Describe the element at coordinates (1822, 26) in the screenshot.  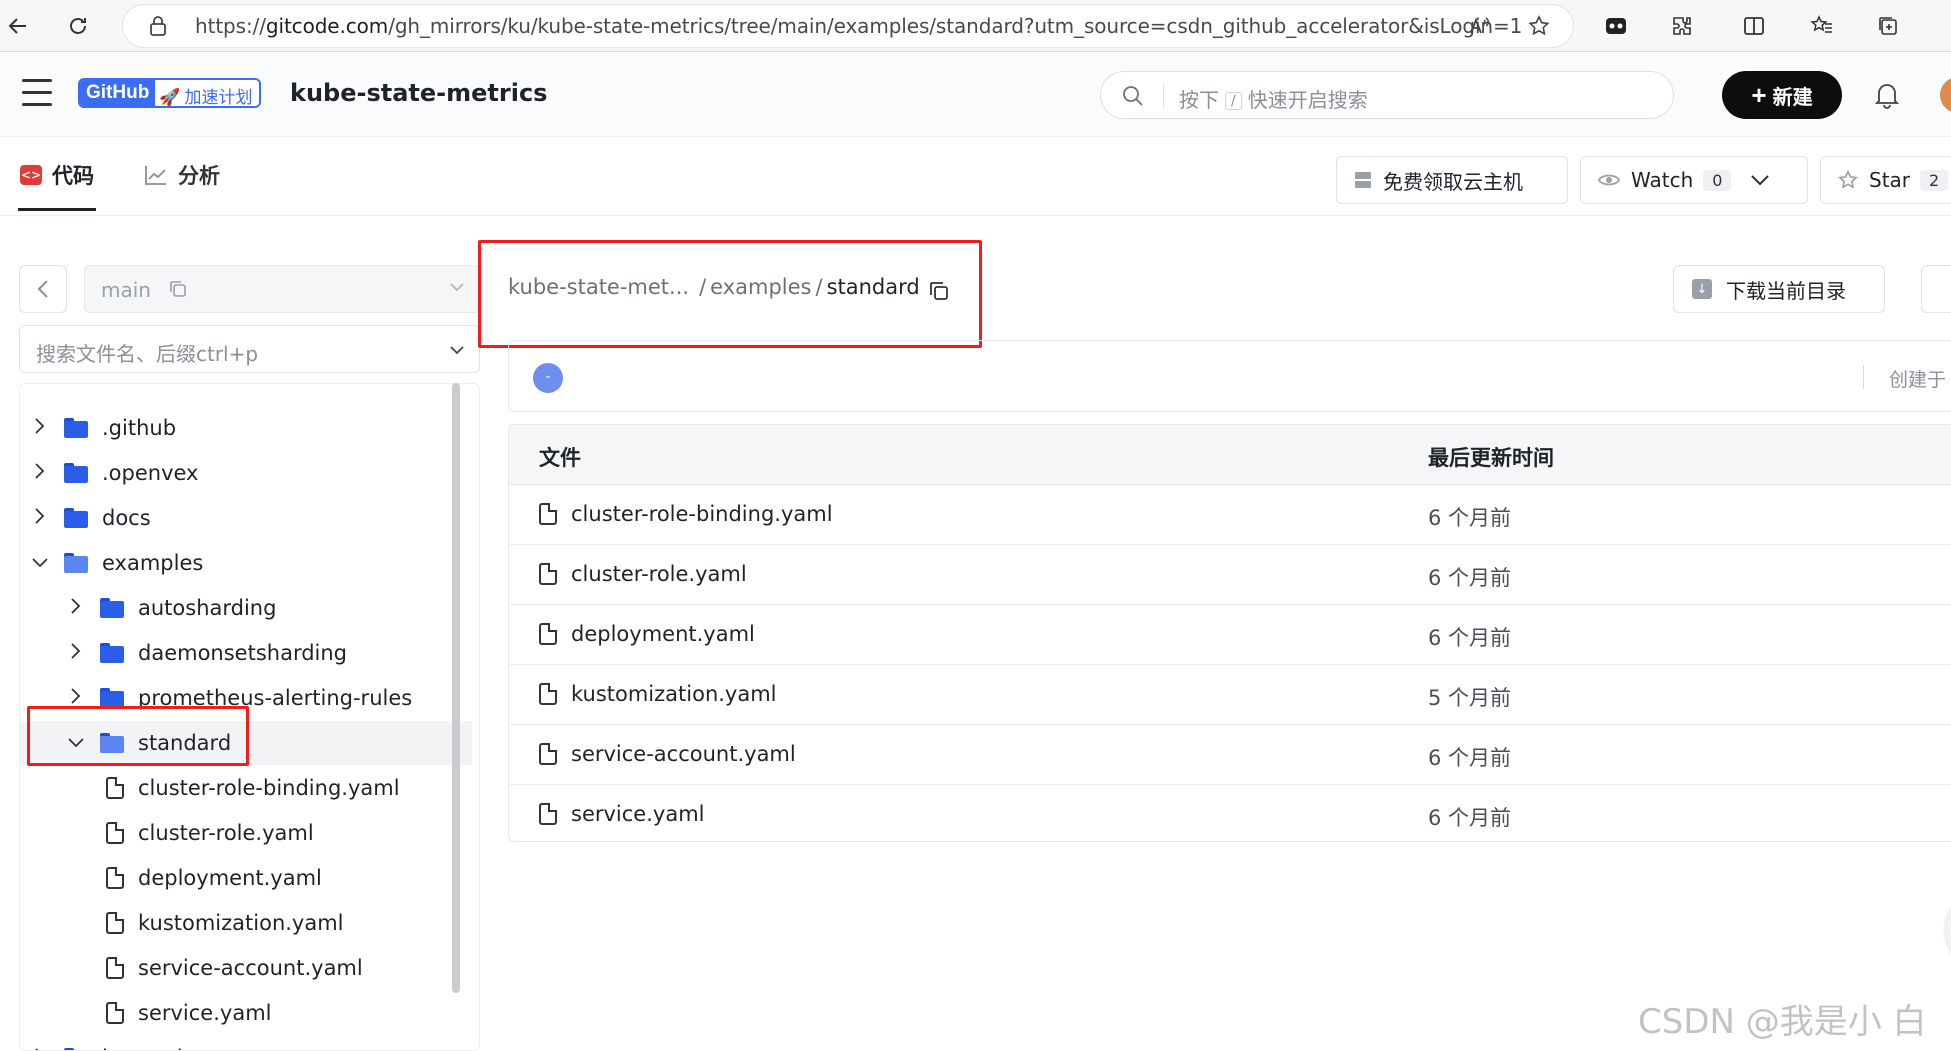
I see `favorites-list-icon` at that location.